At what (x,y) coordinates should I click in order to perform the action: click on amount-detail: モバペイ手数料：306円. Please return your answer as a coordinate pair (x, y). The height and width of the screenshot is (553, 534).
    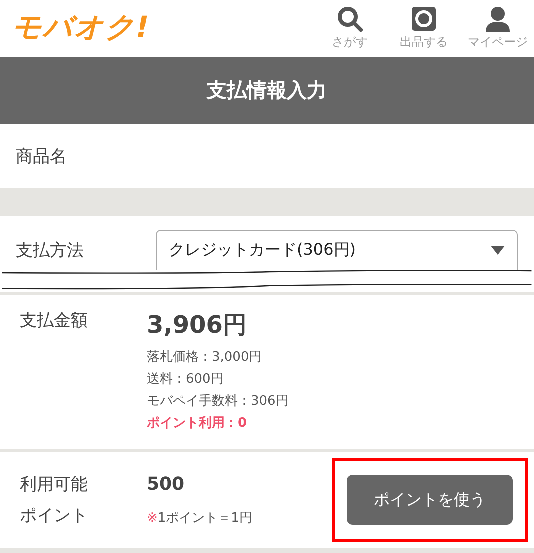
    Looking at the image, I should click on (218, 402).